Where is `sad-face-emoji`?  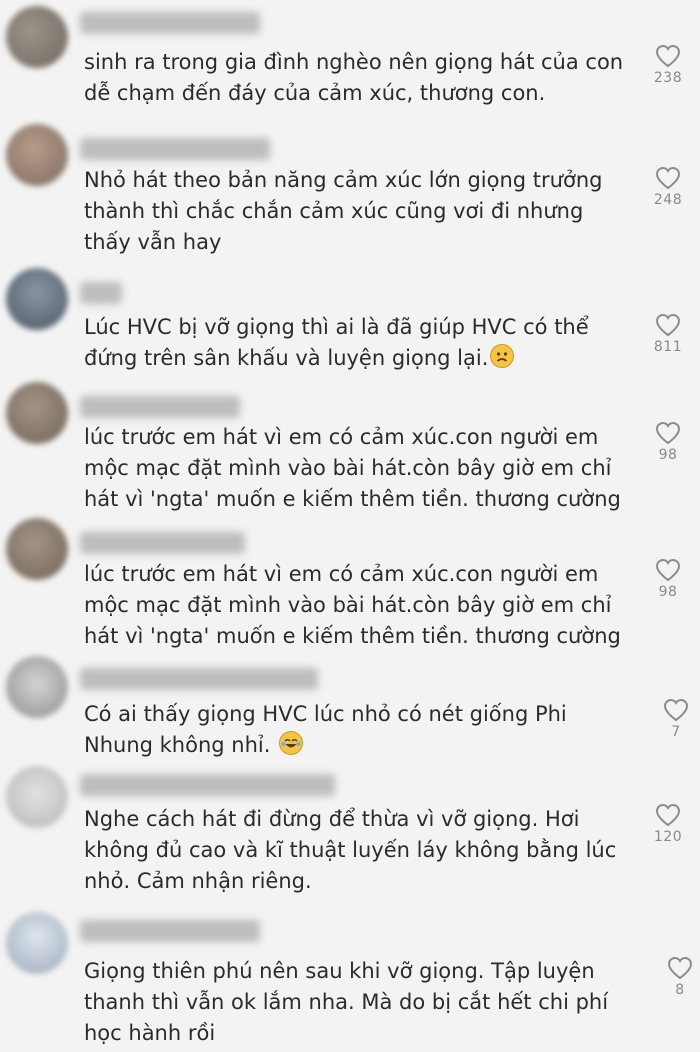
sad-face-emoji is located at coordinates (502, 356).